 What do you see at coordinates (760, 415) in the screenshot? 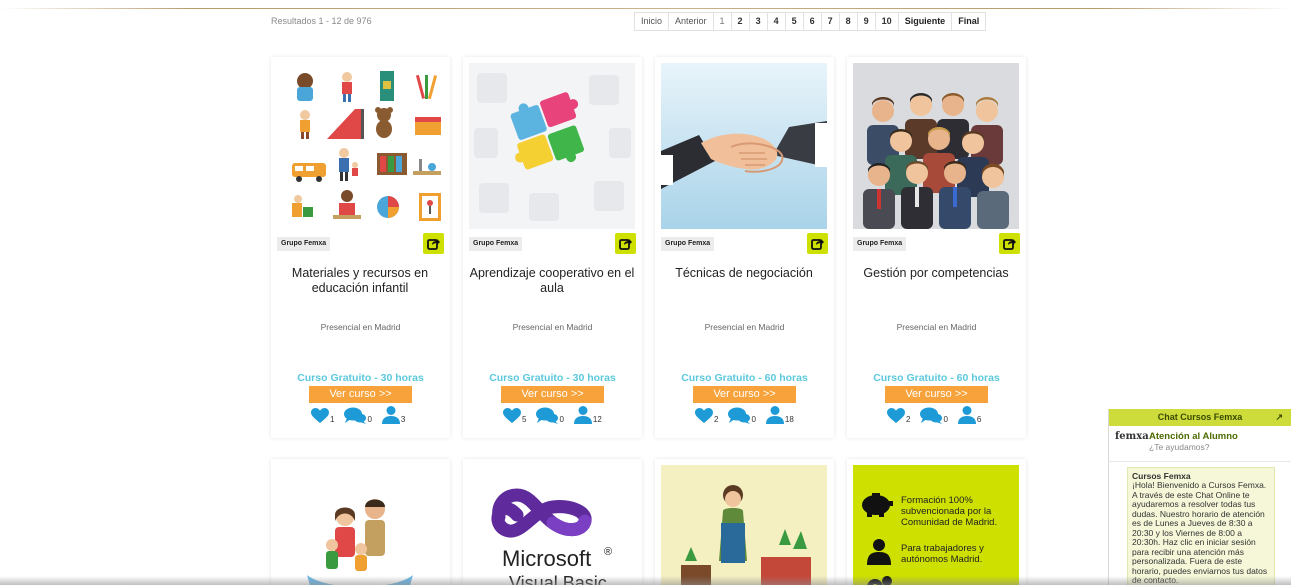
I see `course-stats: 2 0 18` at bounding box center [760, 415].